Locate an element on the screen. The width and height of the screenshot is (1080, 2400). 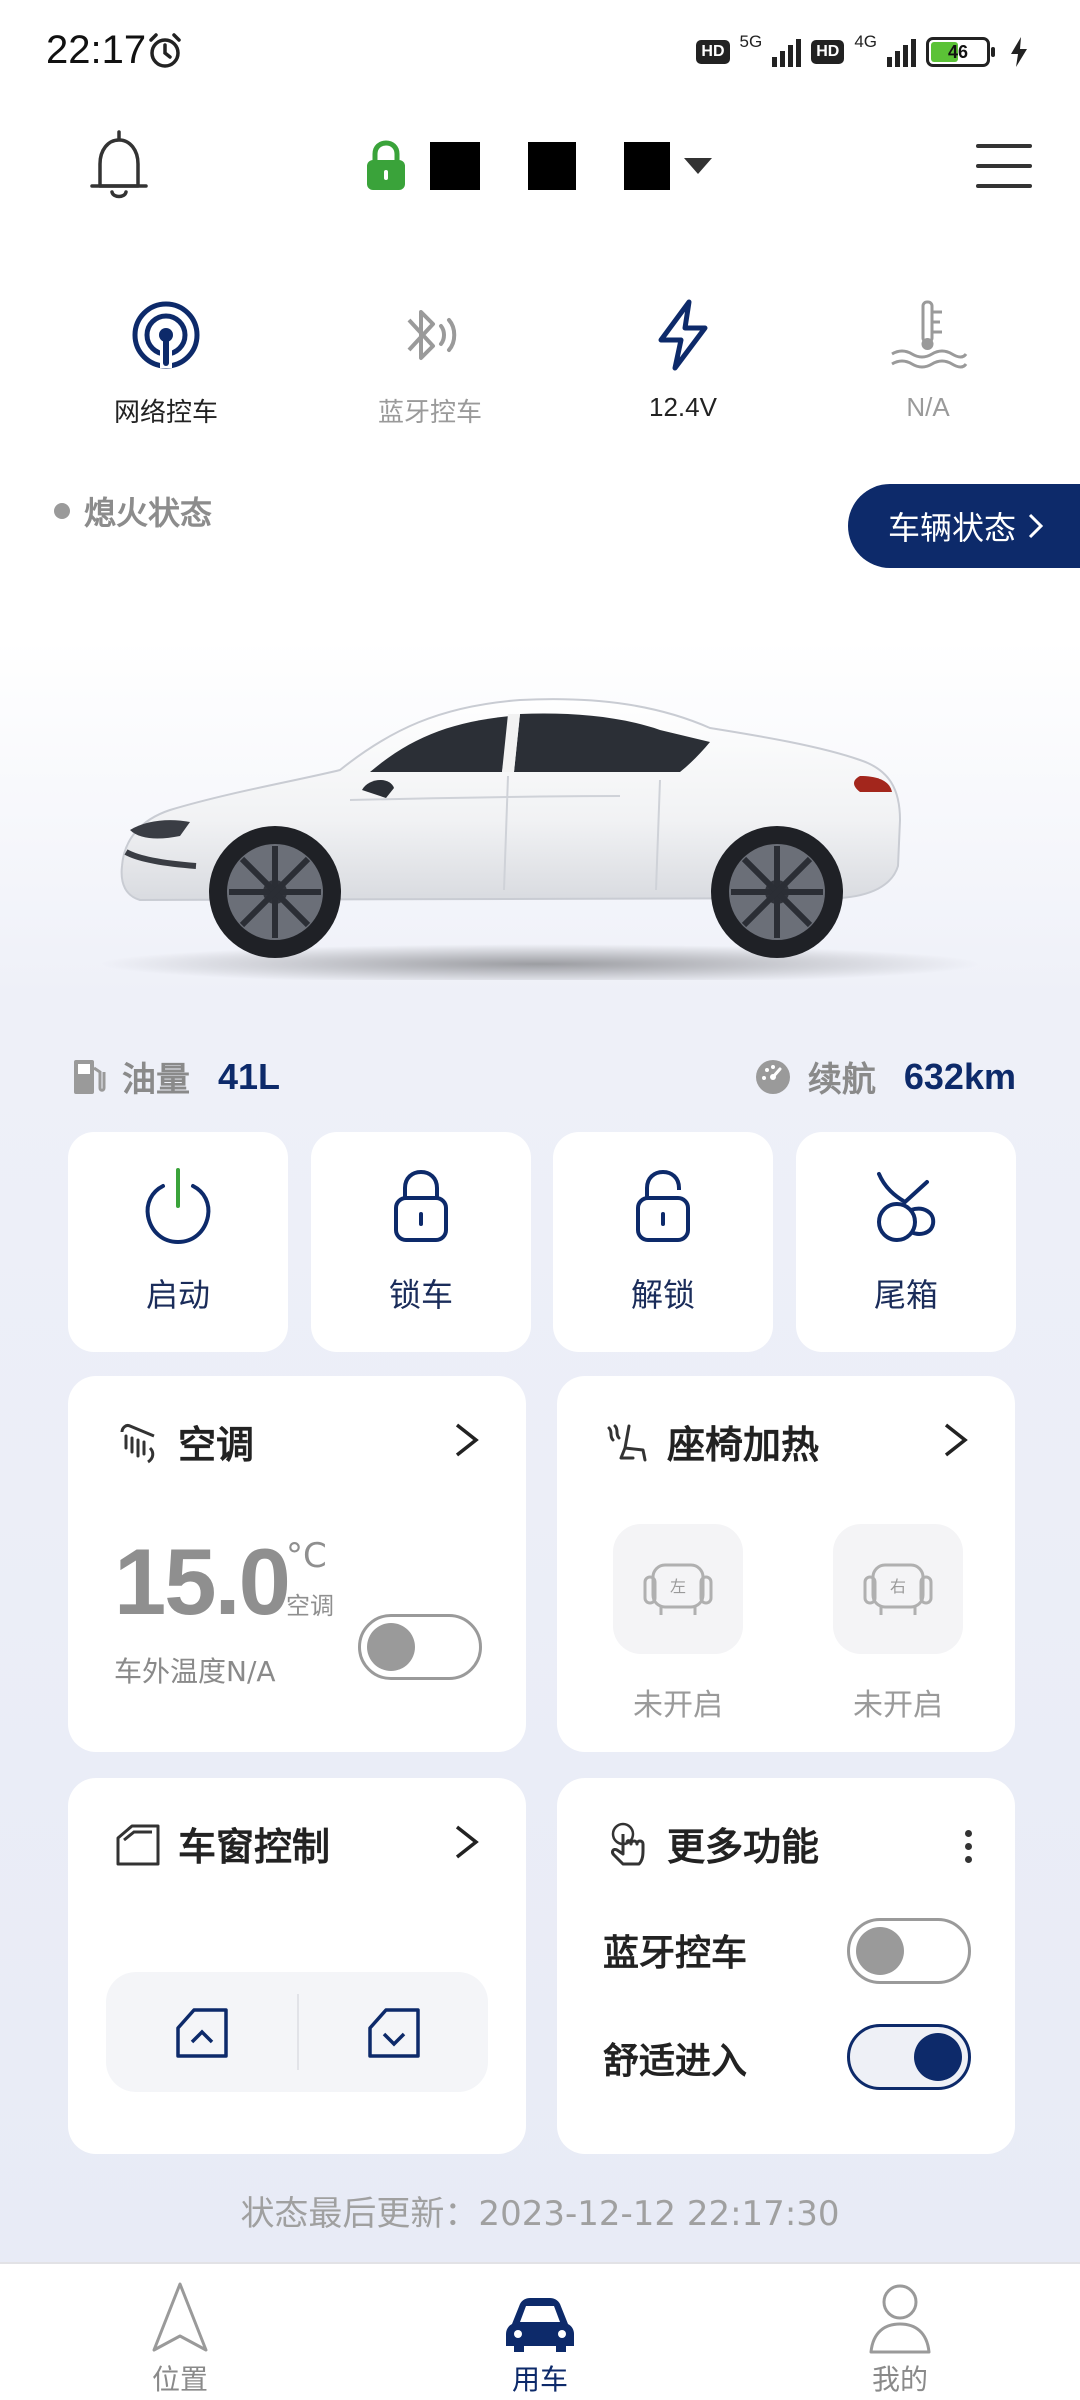
unlock-label: 解锁 is located at coordinates (662, 1295).